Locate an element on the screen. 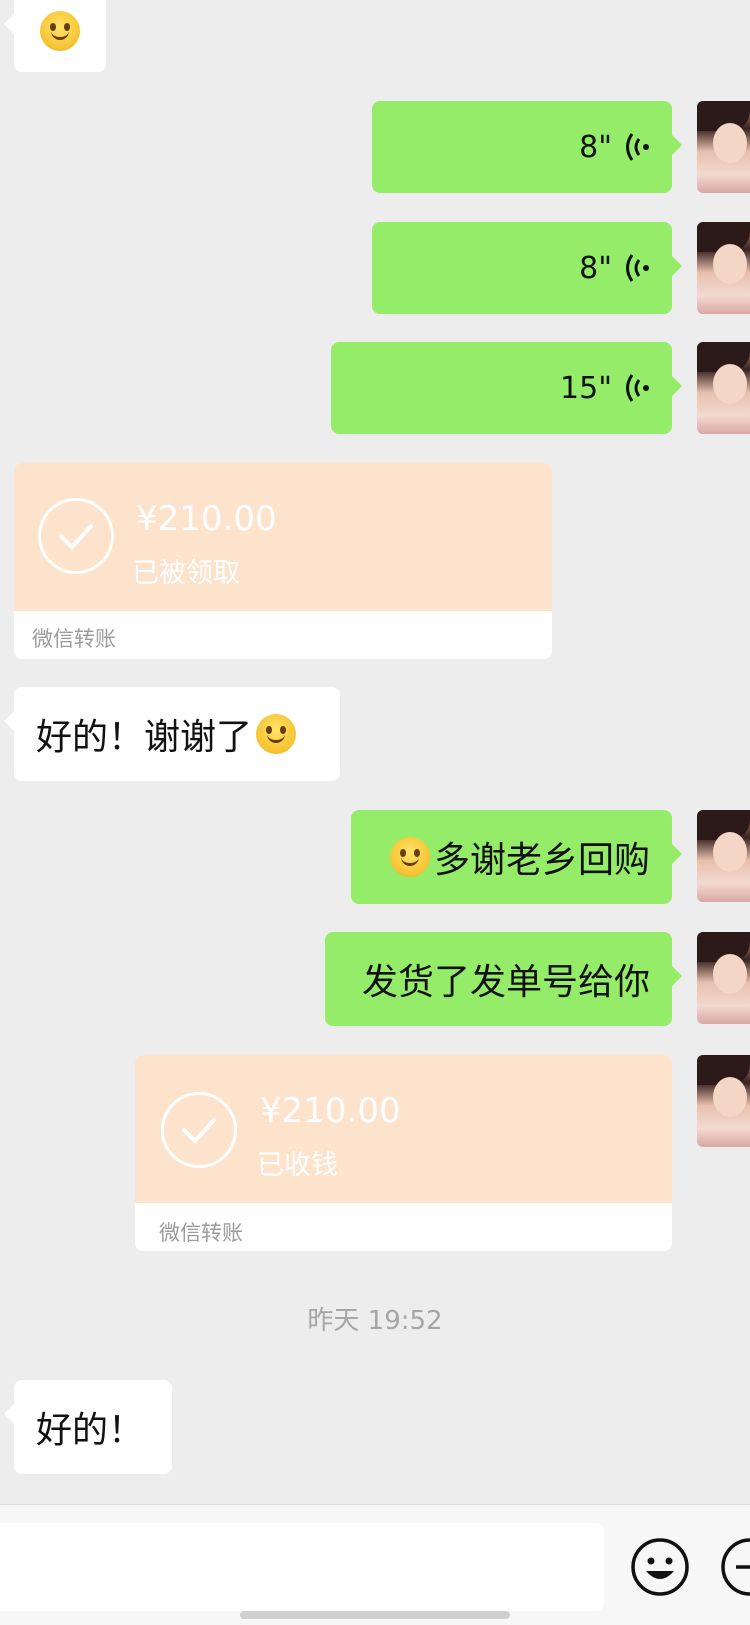 The width and height of the screenshot is (750, 1625). transfer-status: 已被领取 is located at coordinates (186, 573).